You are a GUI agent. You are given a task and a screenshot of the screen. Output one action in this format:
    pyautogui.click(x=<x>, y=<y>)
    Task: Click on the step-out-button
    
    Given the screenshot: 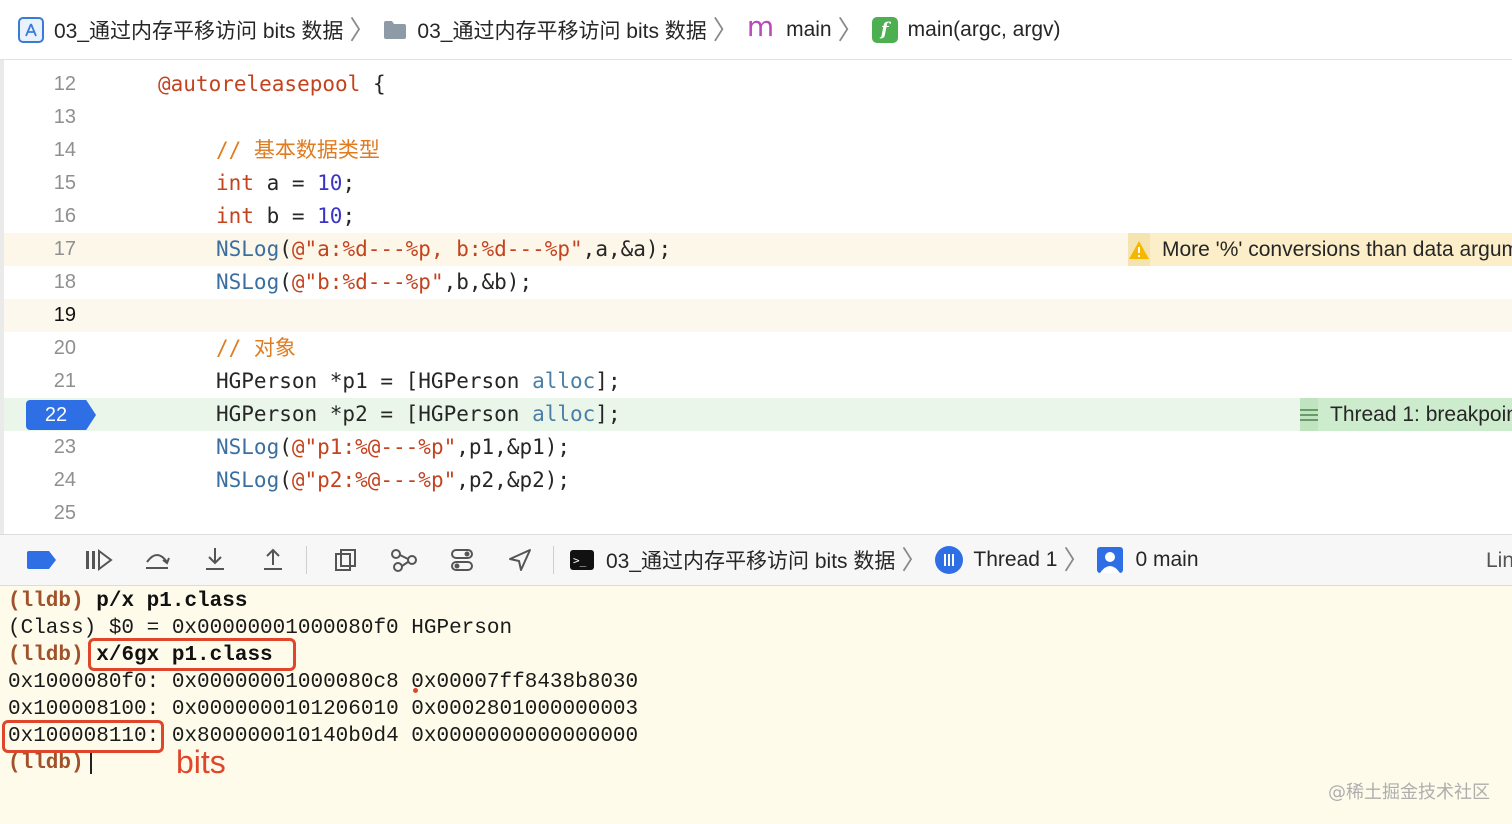 What is the action you would take?
    pyautogui.click(x=273, y=560)
    